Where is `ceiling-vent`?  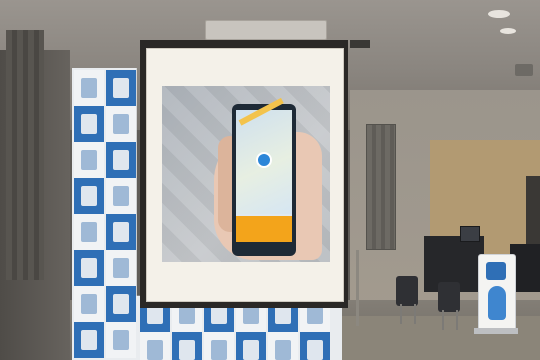
ceiling-vent is located at coordinates (266, 30).